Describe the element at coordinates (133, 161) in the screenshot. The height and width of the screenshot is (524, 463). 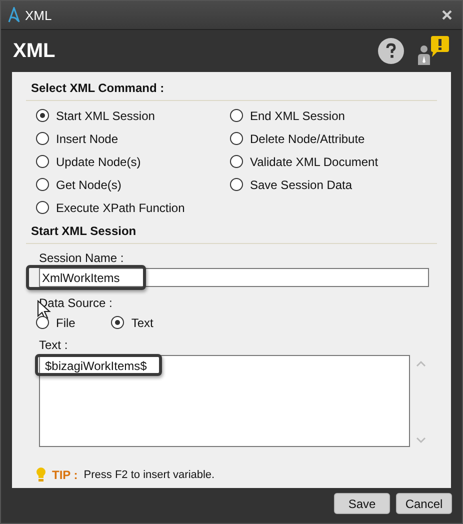
I see `radio-option: Update Node(s)` at that location.